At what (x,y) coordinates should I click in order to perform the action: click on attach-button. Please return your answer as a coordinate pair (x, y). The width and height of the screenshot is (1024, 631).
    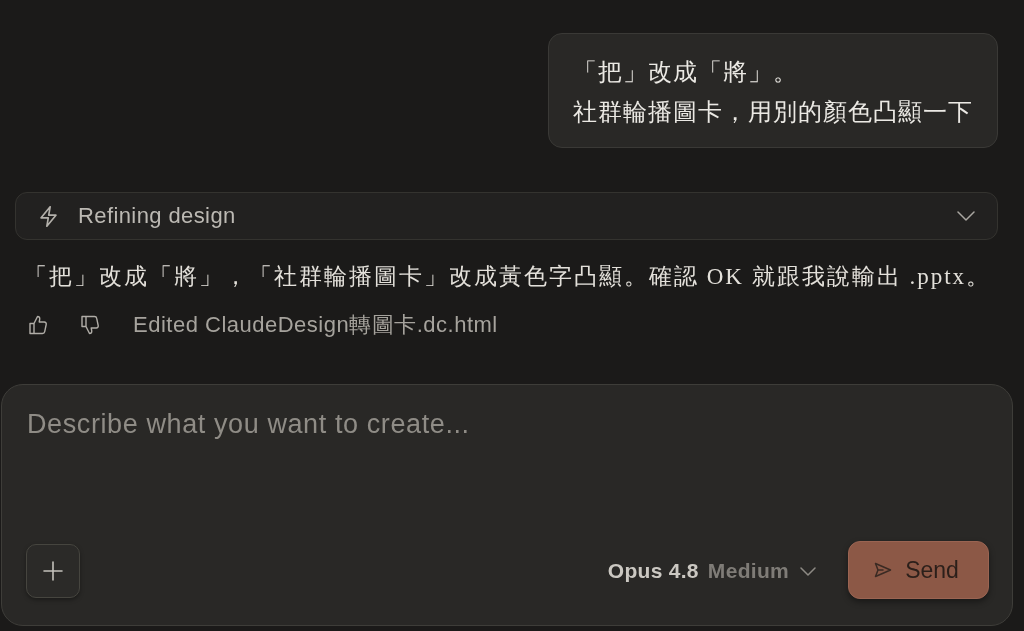
    Looking at the image, I should click on (53, 570).